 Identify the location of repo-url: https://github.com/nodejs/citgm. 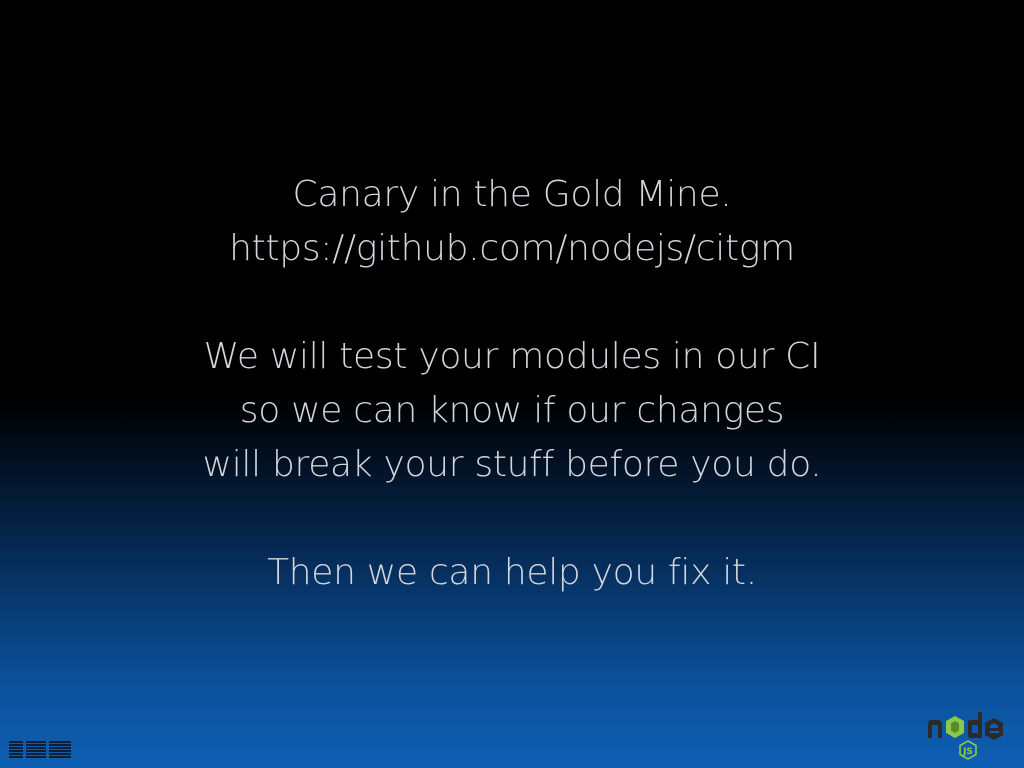
(512, 248).